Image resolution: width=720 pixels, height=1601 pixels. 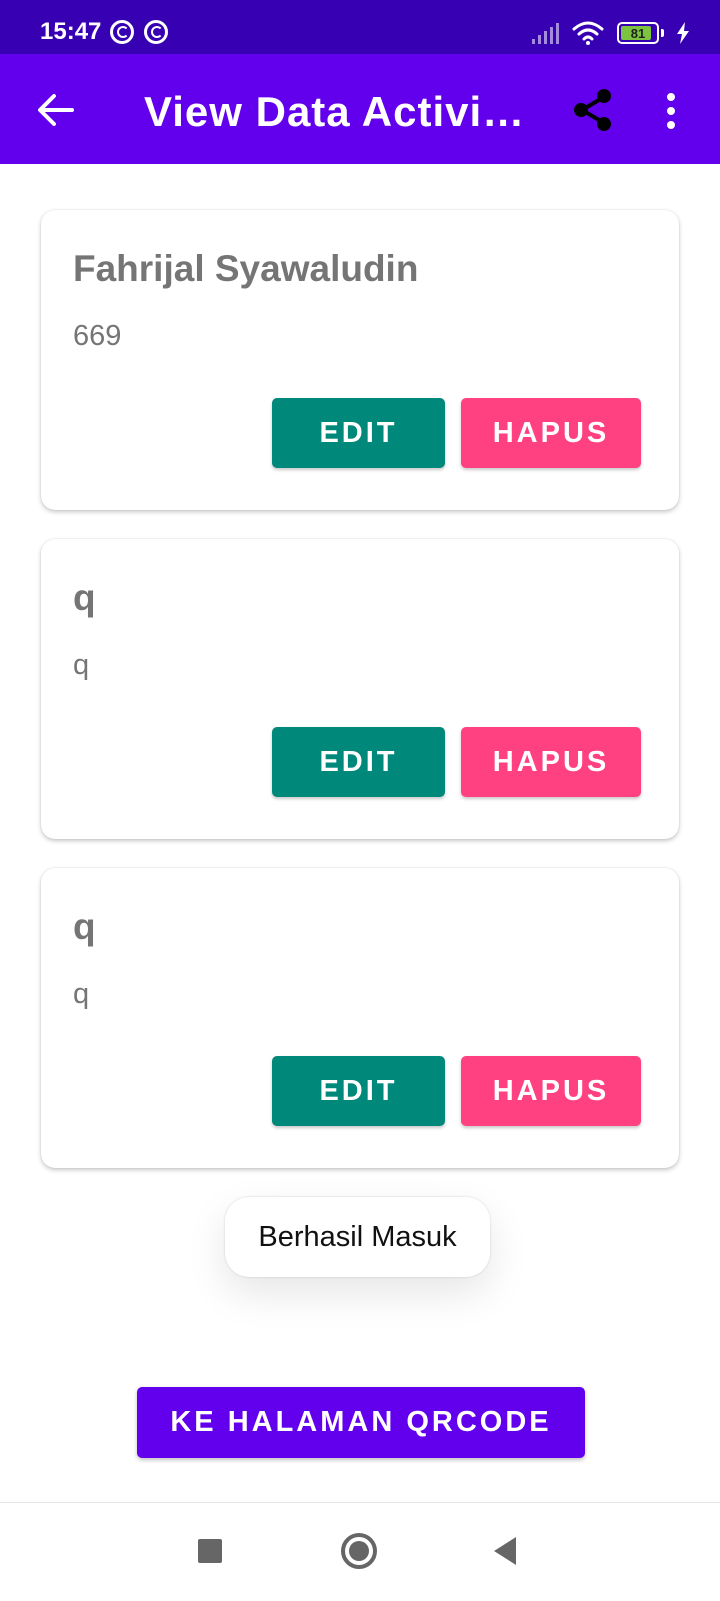 I want to click on status-time: 15:47, so click(x=71, y=31).